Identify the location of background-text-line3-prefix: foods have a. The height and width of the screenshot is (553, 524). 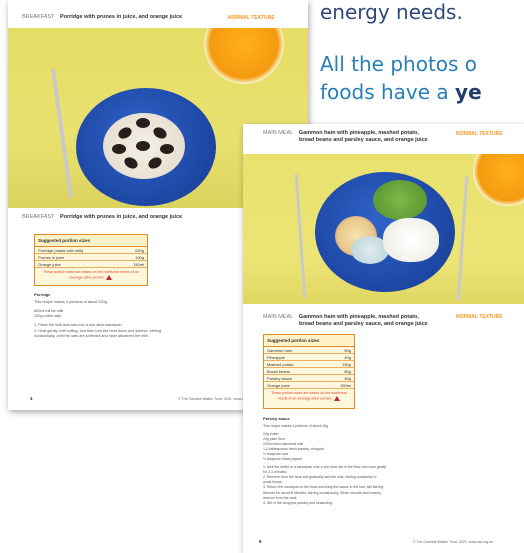
(388, 92).